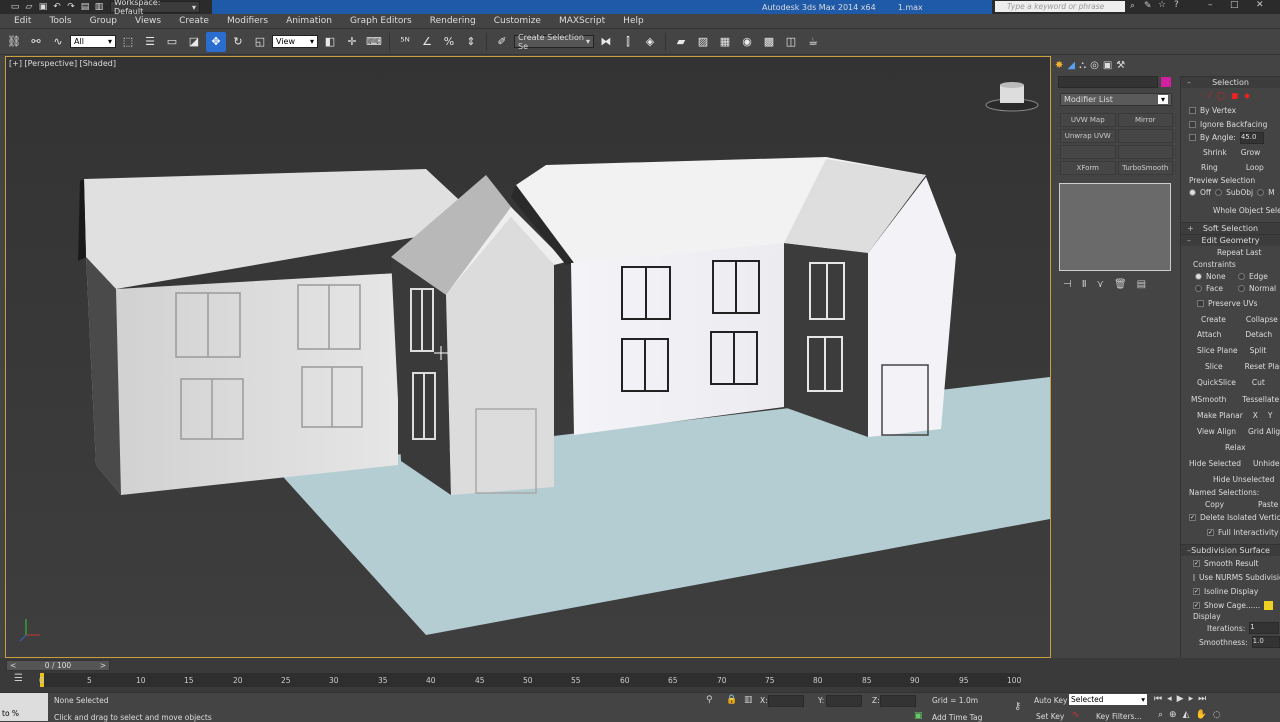  What do you see at coordinates (150, 42) in the screenshot?
I see `select-by-name-icon: ☰` at bounding box center [150, 42].